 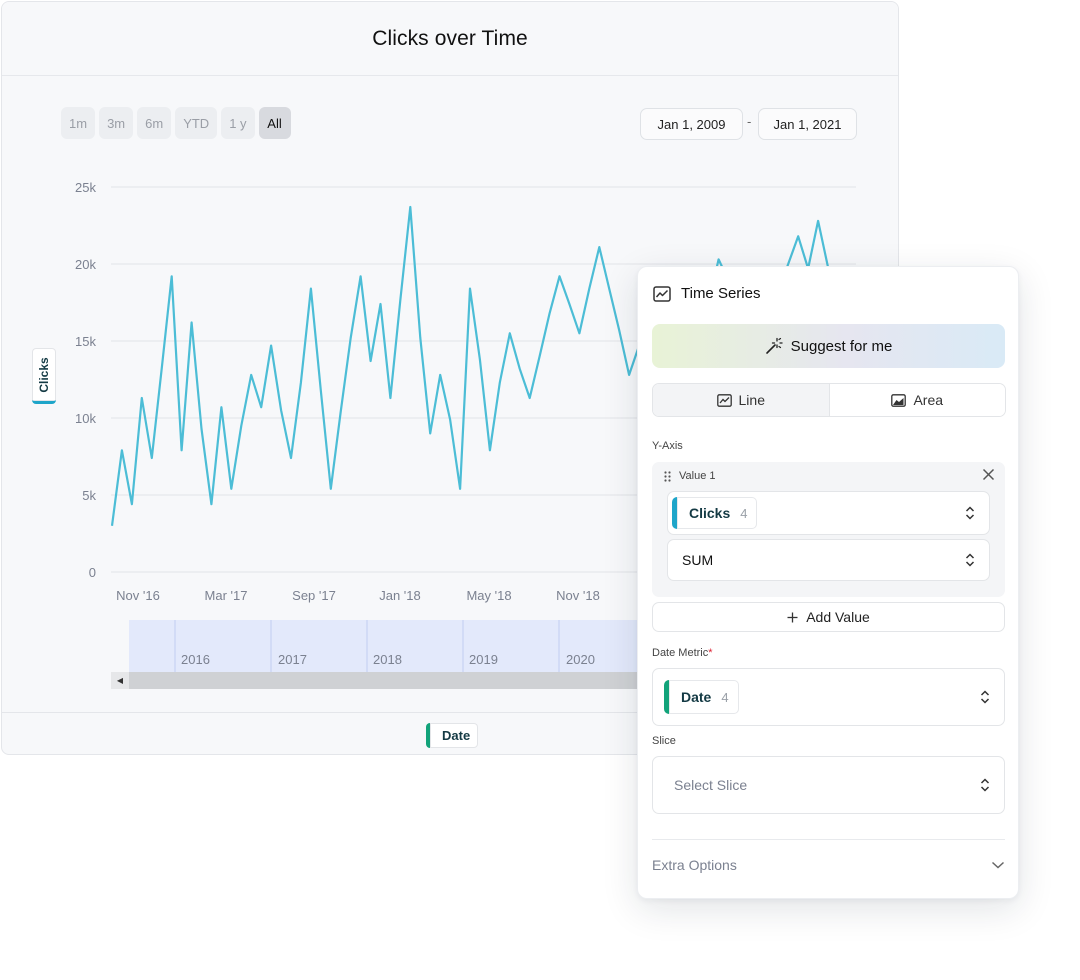 What do you see at coordinates (400, 595) in the screenshot?
I see `x-tick-label: Jan '18` at bounding box center [400, 595].